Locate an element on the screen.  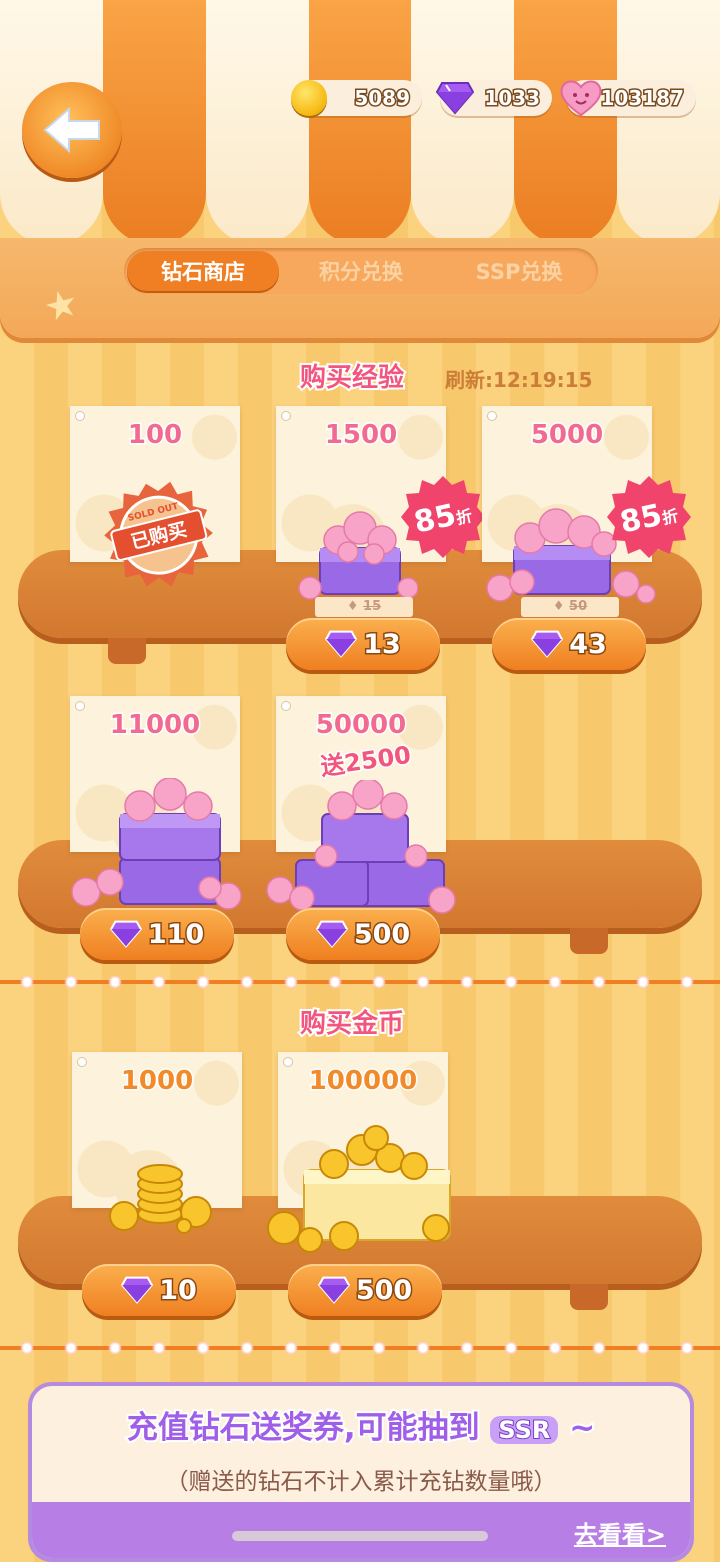
original-price-plaque: ♦ 15 is located at coordinates (364, 607).